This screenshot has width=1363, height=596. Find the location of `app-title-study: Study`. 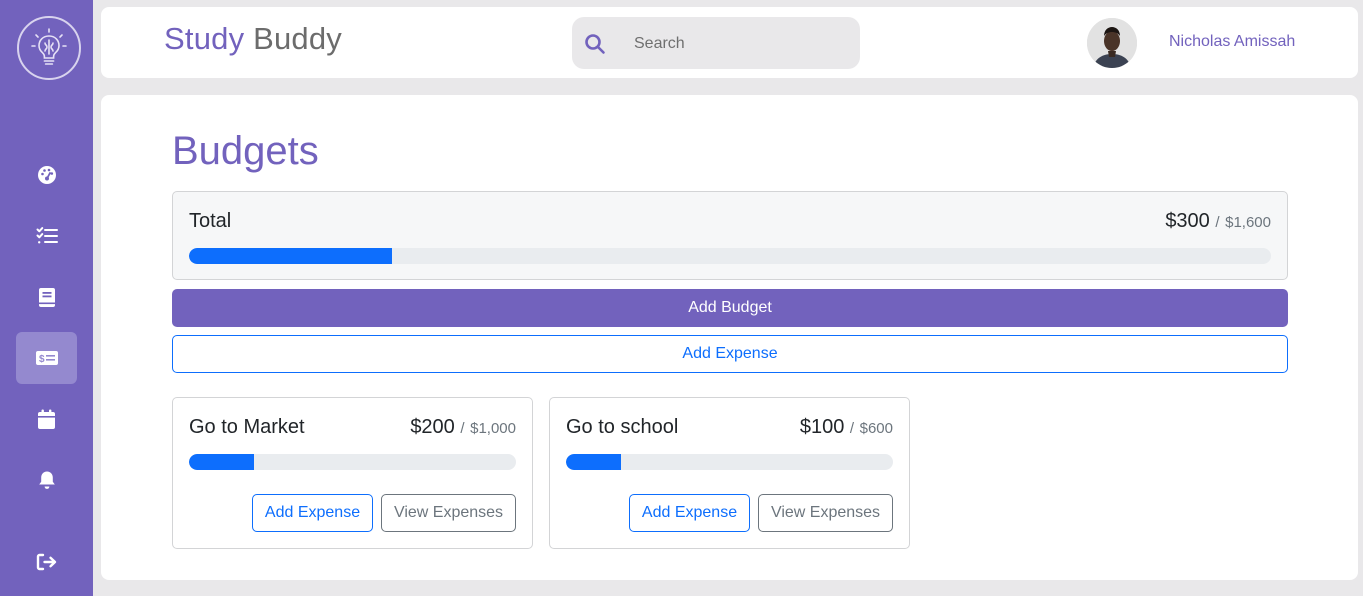

app-title-study: Study is located at coordinates (204, 38).